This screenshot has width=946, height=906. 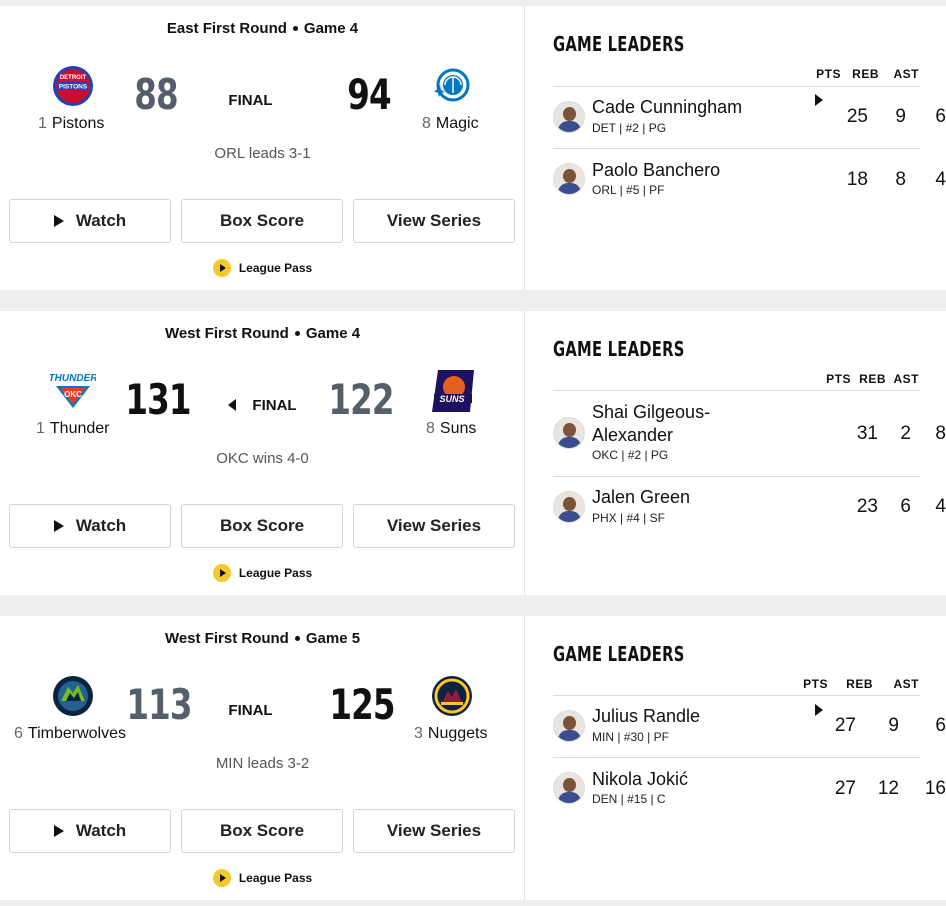 What do you see at coordinates (651, 412) in the screenshot?
I see `player-name: Shai Gilgeous-` at bounding box center [651, 412].